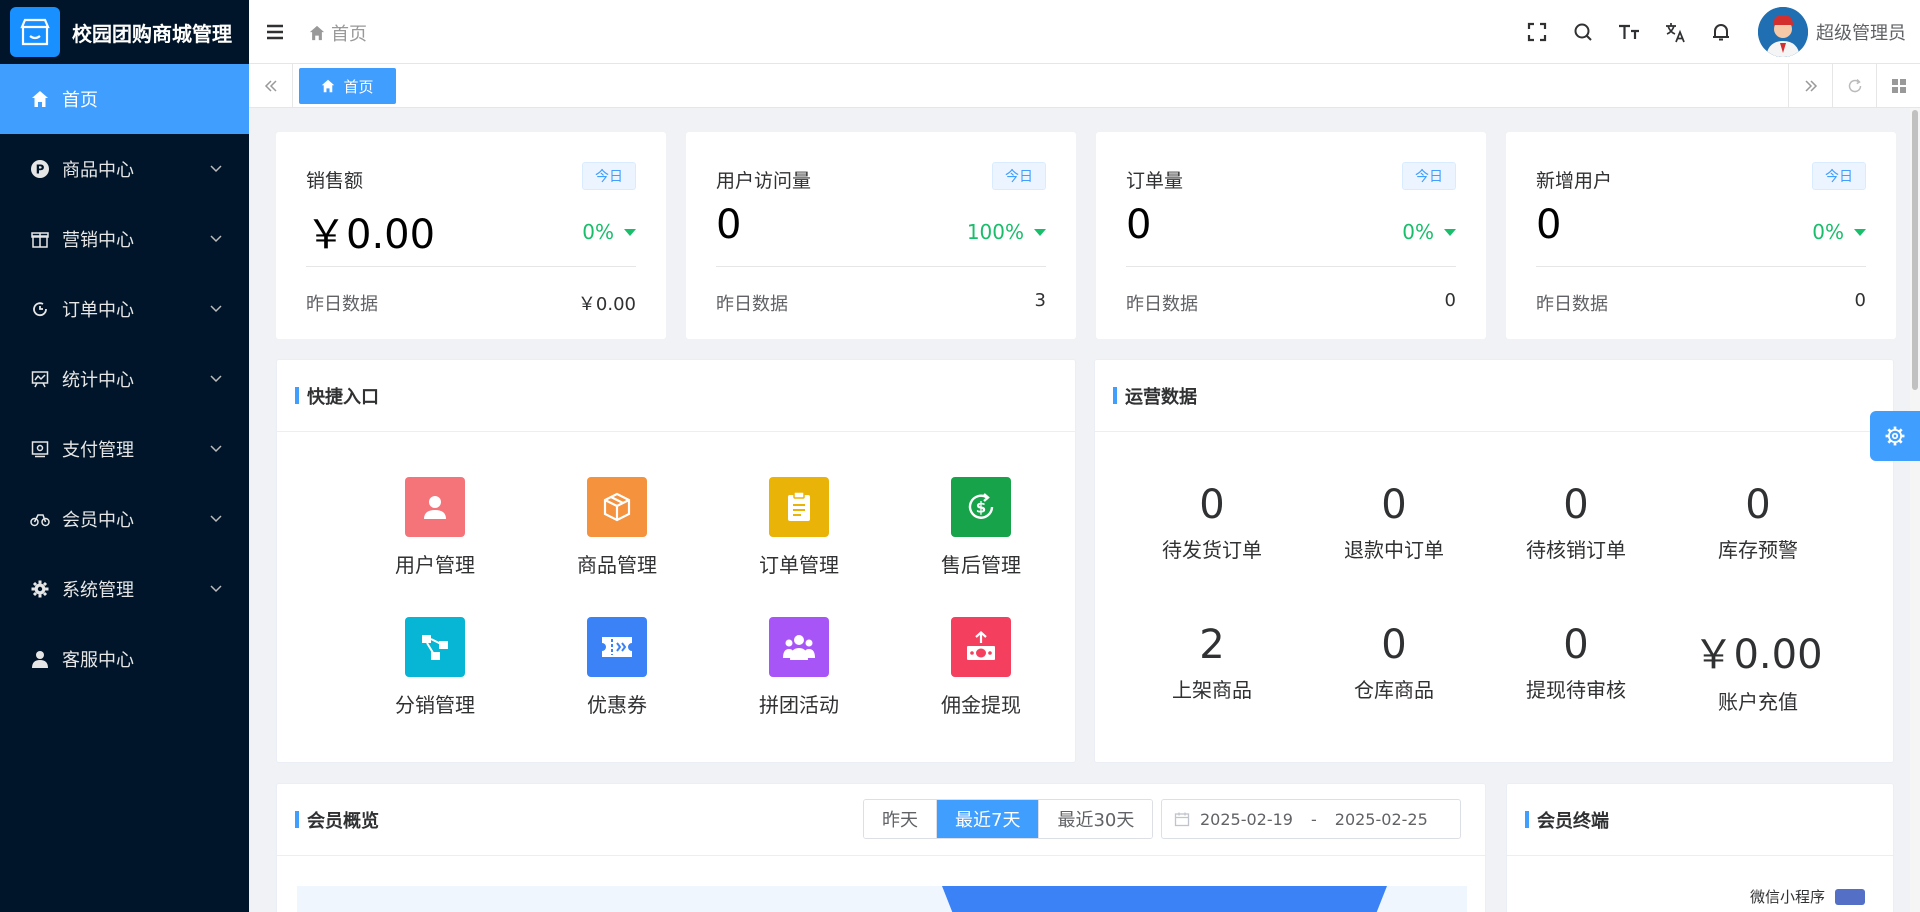 The image size is (1920, 912). What do you see at coordinates (881, 235) in the screenshot?
I see `stat-card-visits: 用户访问量 今日 0 100% 昨日数据 3` at bounding box center [881, 235].